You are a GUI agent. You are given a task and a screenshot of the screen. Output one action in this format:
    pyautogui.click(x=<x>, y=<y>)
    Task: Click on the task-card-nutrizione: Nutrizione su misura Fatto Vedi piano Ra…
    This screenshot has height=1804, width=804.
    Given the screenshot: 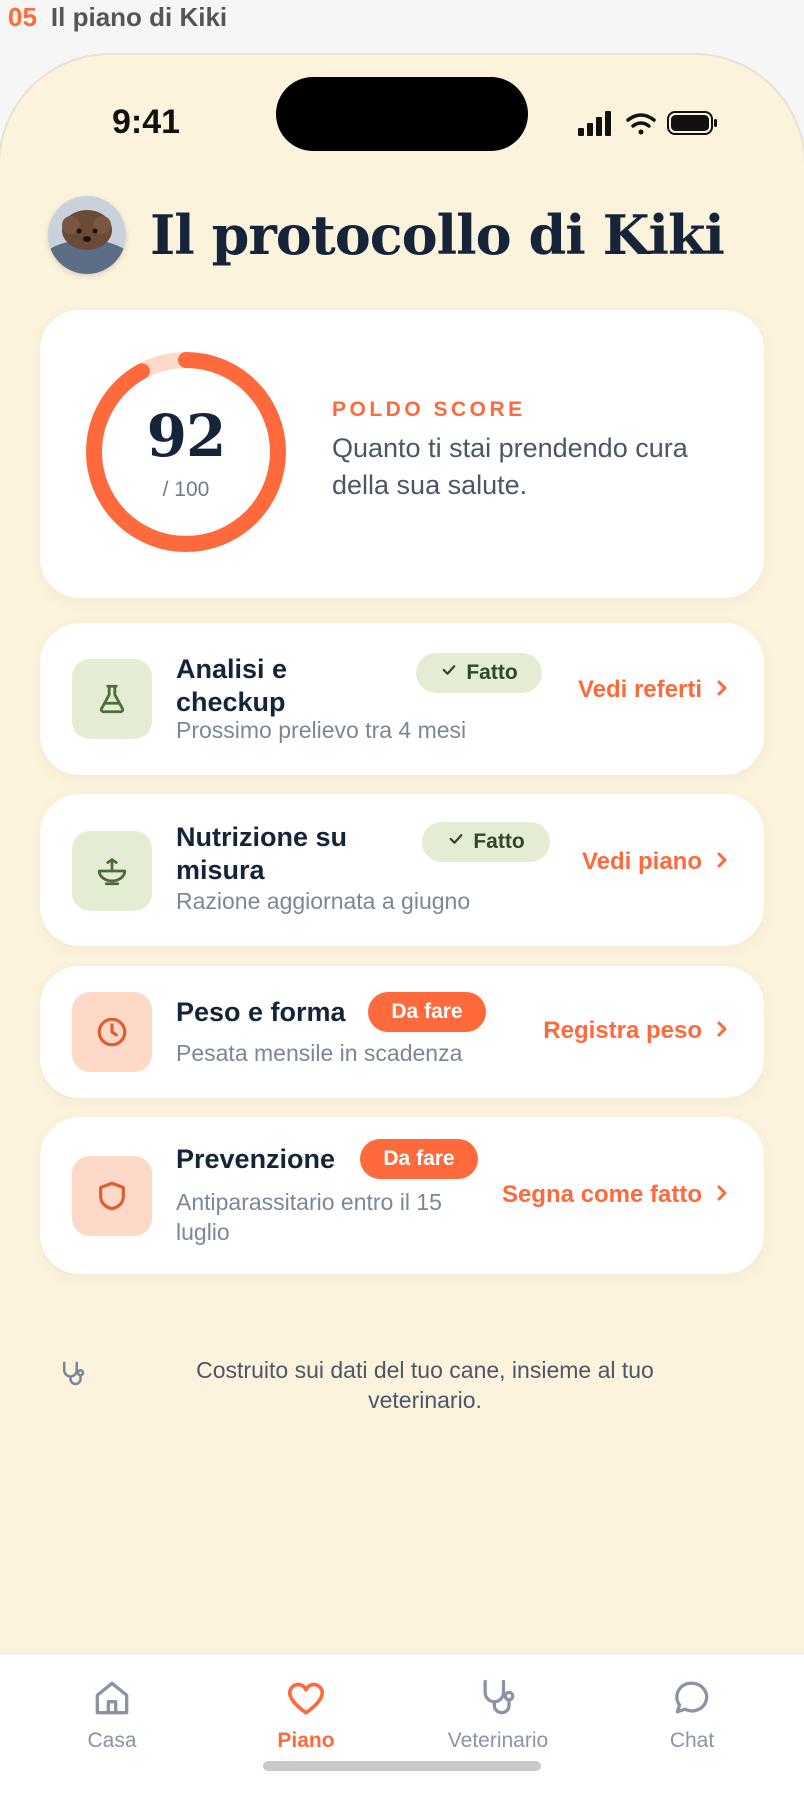 What is the action you would take?
    pyautogui.click(x=402, y=870)
    